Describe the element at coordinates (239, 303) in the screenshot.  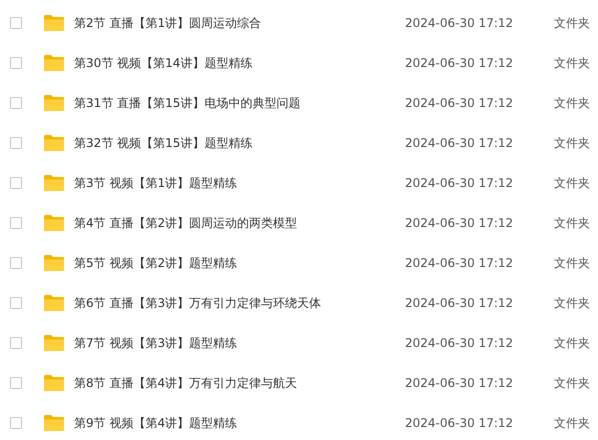
I see `file-name: 第6节 直播【第3讲】万有引力定律与环绕天体` at that location.